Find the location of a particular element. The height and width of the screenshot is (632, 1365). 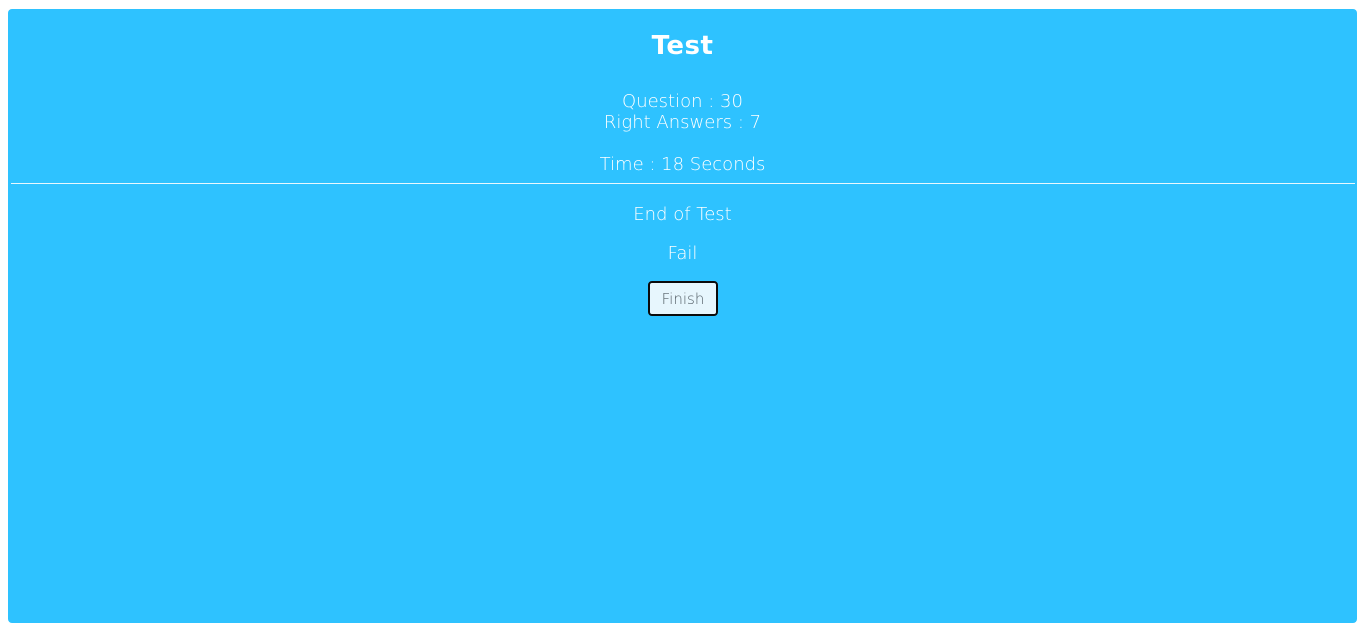

question-count: Question : 30 is located at coordinates (682, 101).